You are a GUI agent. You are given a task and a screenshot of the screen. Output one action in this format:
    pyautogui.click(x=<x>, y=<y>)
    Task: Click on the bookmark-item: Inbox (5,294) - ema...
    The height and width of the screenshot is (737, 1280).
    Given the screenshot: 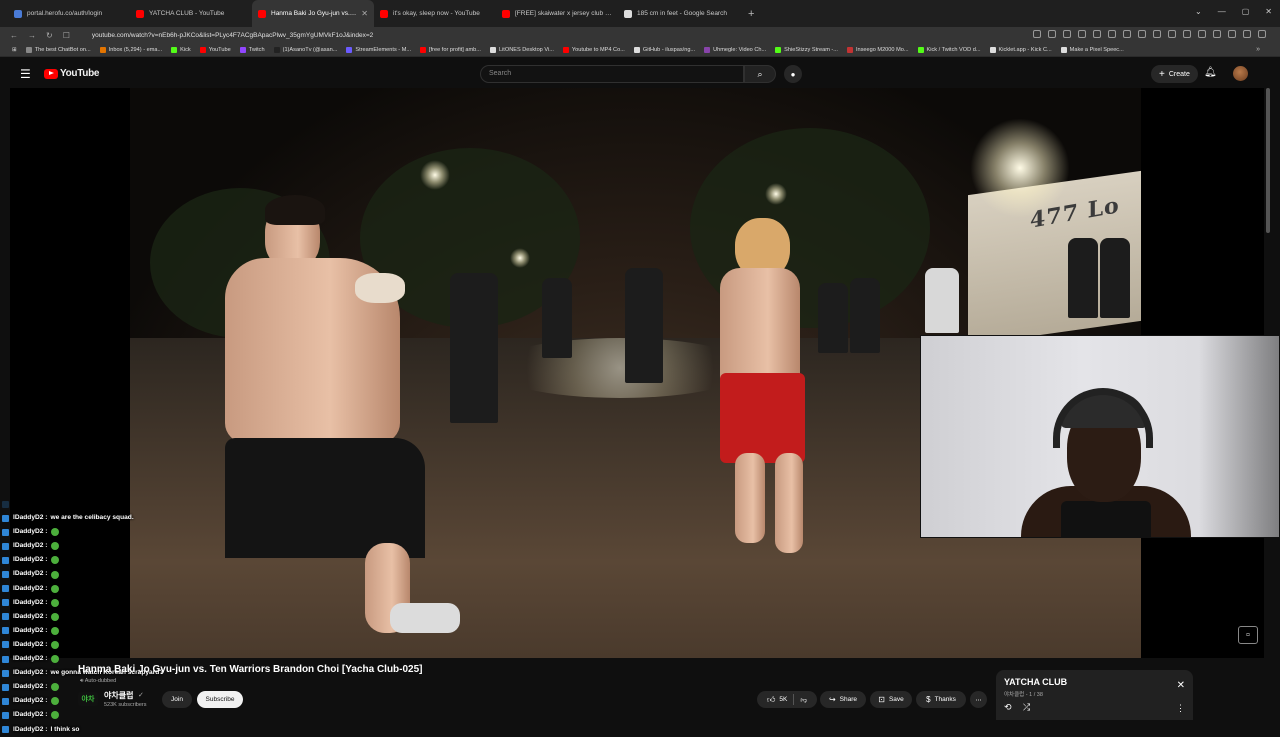 What is the action you would take?
    pyautogui.click(x=130, y=49)
    